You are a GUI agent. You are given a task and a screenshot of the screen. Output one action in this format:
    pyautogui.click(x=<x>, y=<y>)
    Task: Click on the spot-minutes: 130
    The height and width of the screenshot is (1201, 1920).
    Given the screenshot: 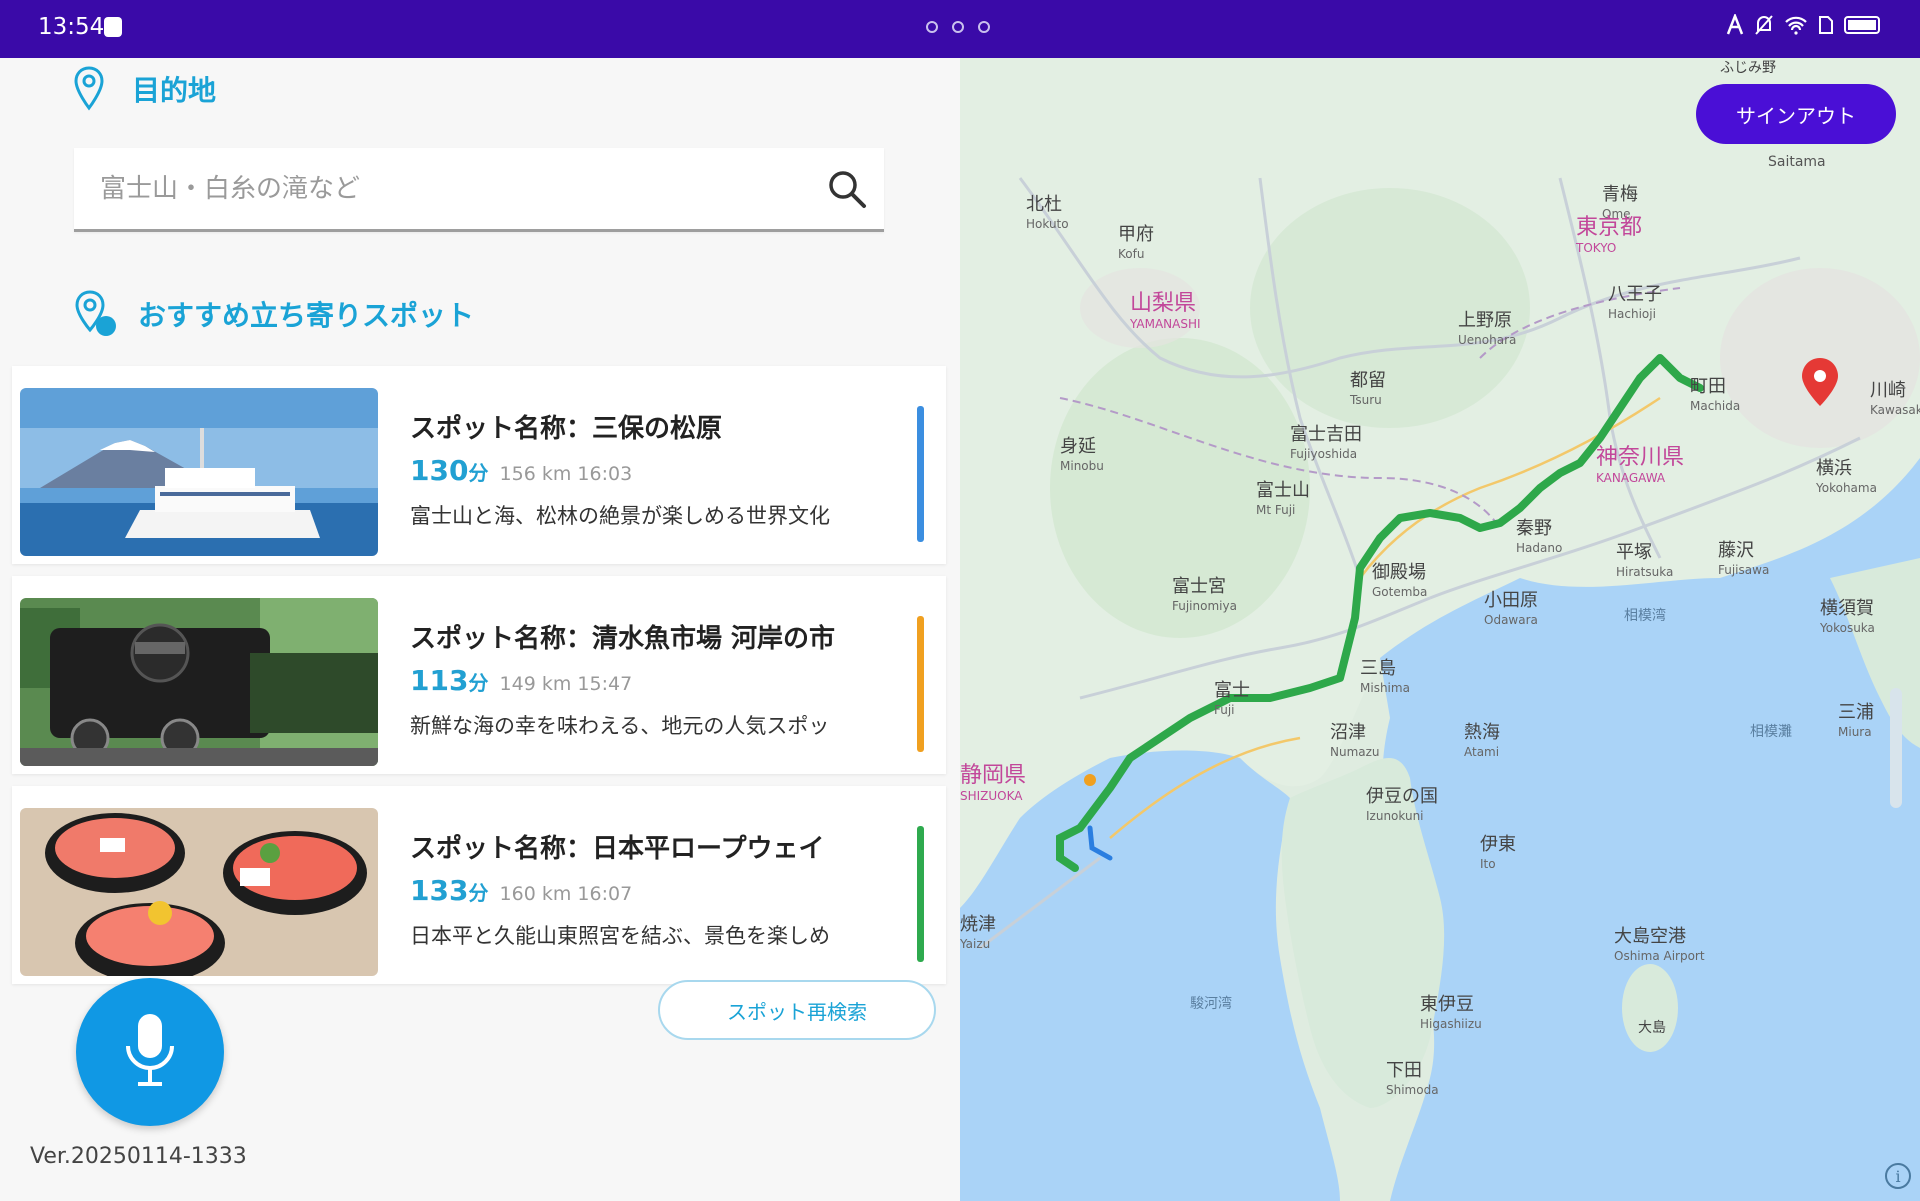 What is the action you would take?
    pyautogui.click(x=439, y=470)
    